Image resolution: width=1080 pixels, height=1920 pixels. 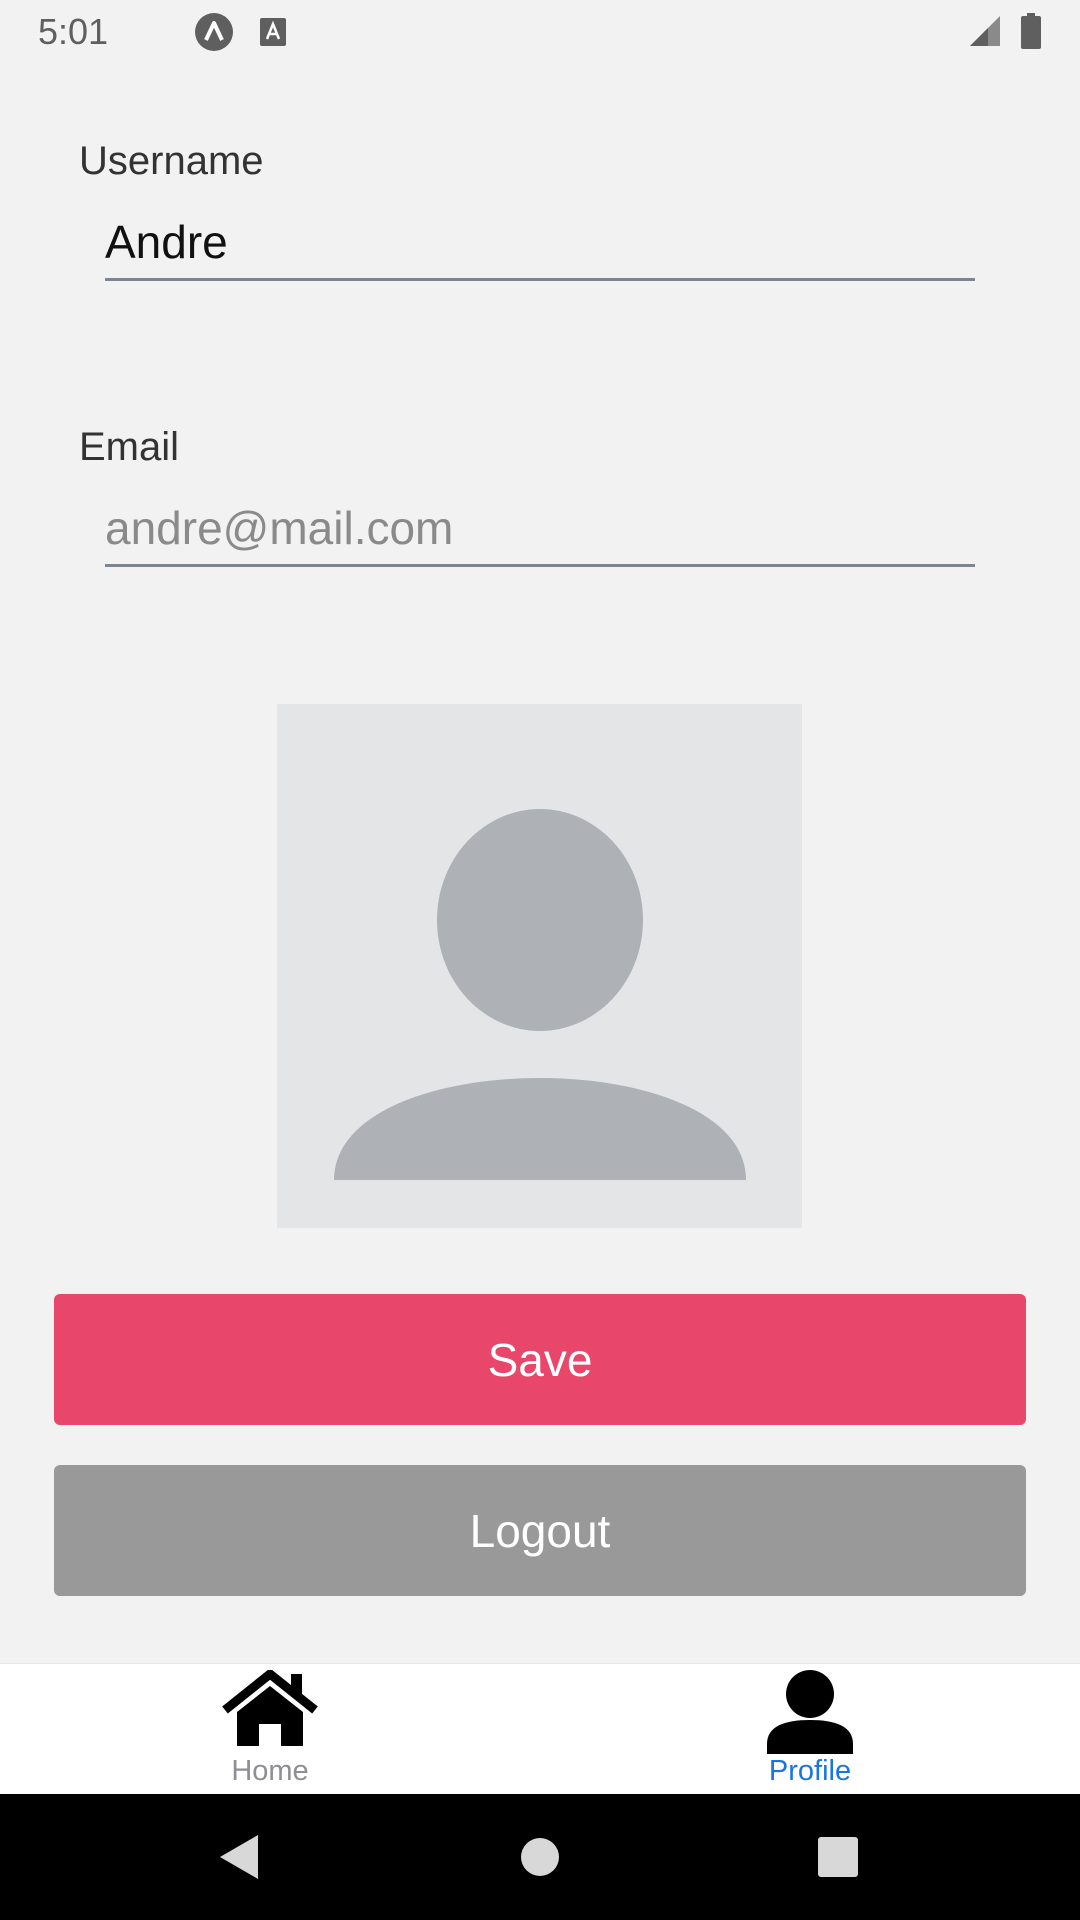 What do you see at coordinates (540, 529) in the screenshot?
I see `email-input` at bounding box center [540, 529].